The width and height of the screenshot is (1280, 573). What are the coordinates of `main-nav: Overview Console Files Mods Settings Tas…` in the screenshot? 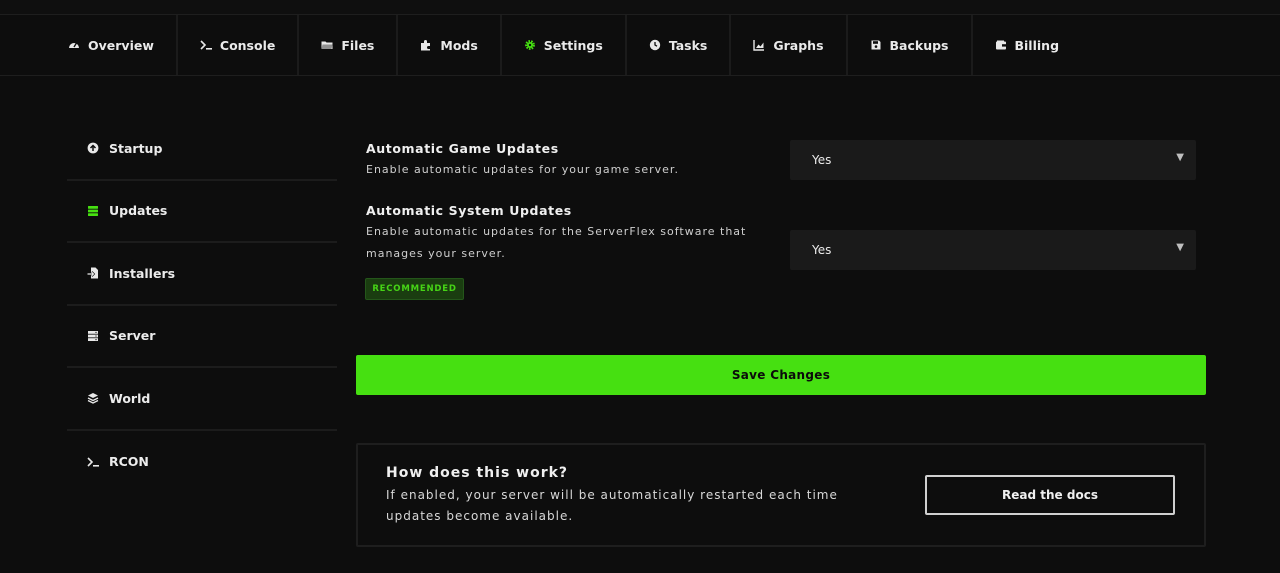 It's located at (640, 45).